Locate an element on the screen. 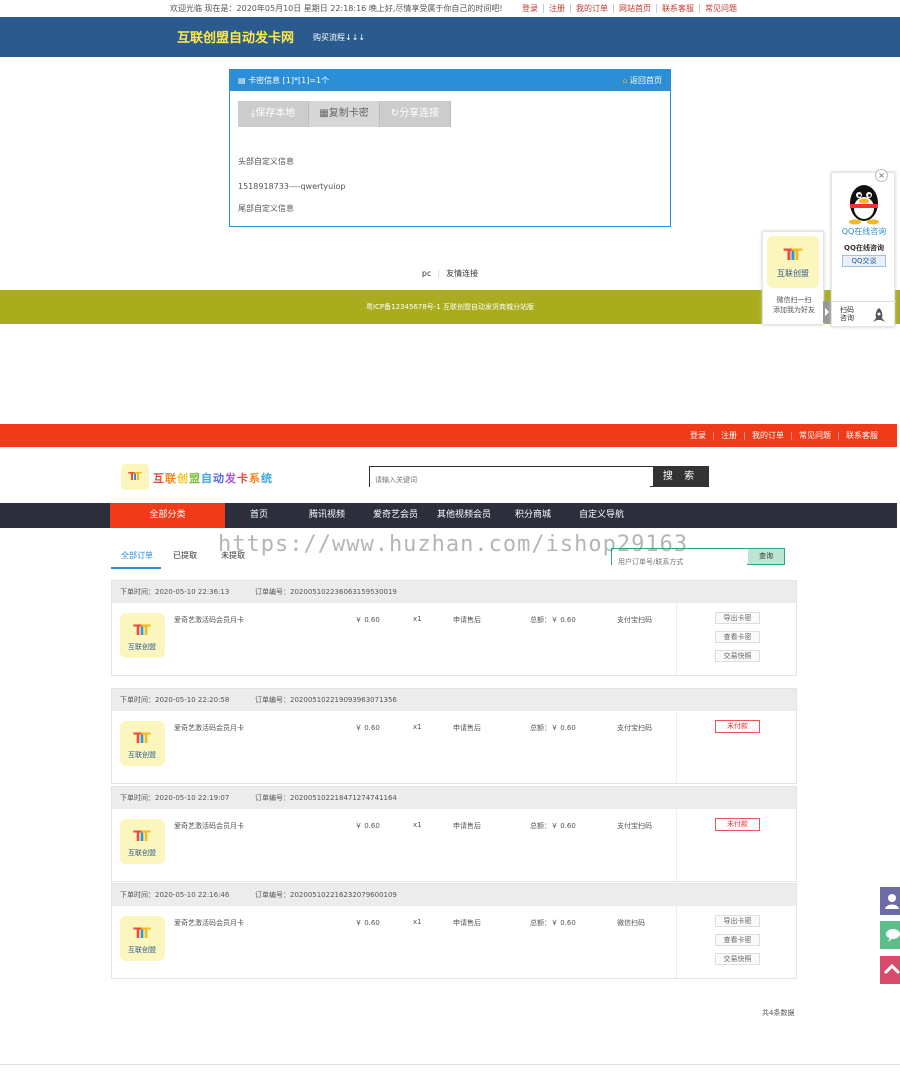  qq-advisory-title: QQ在线咨询 is located at coordinates (864, 248).